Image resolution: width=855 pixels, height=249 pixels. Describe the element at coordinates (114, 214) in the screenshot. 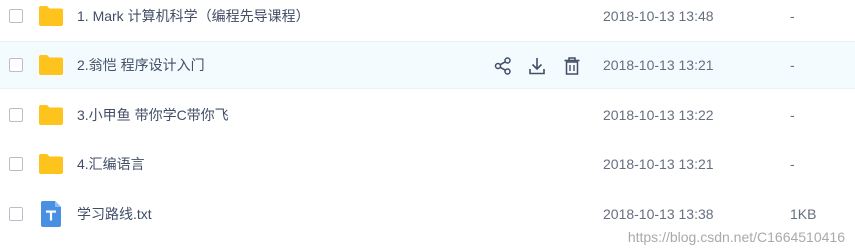

I see `file-name: 学习路线.txt` at that location.